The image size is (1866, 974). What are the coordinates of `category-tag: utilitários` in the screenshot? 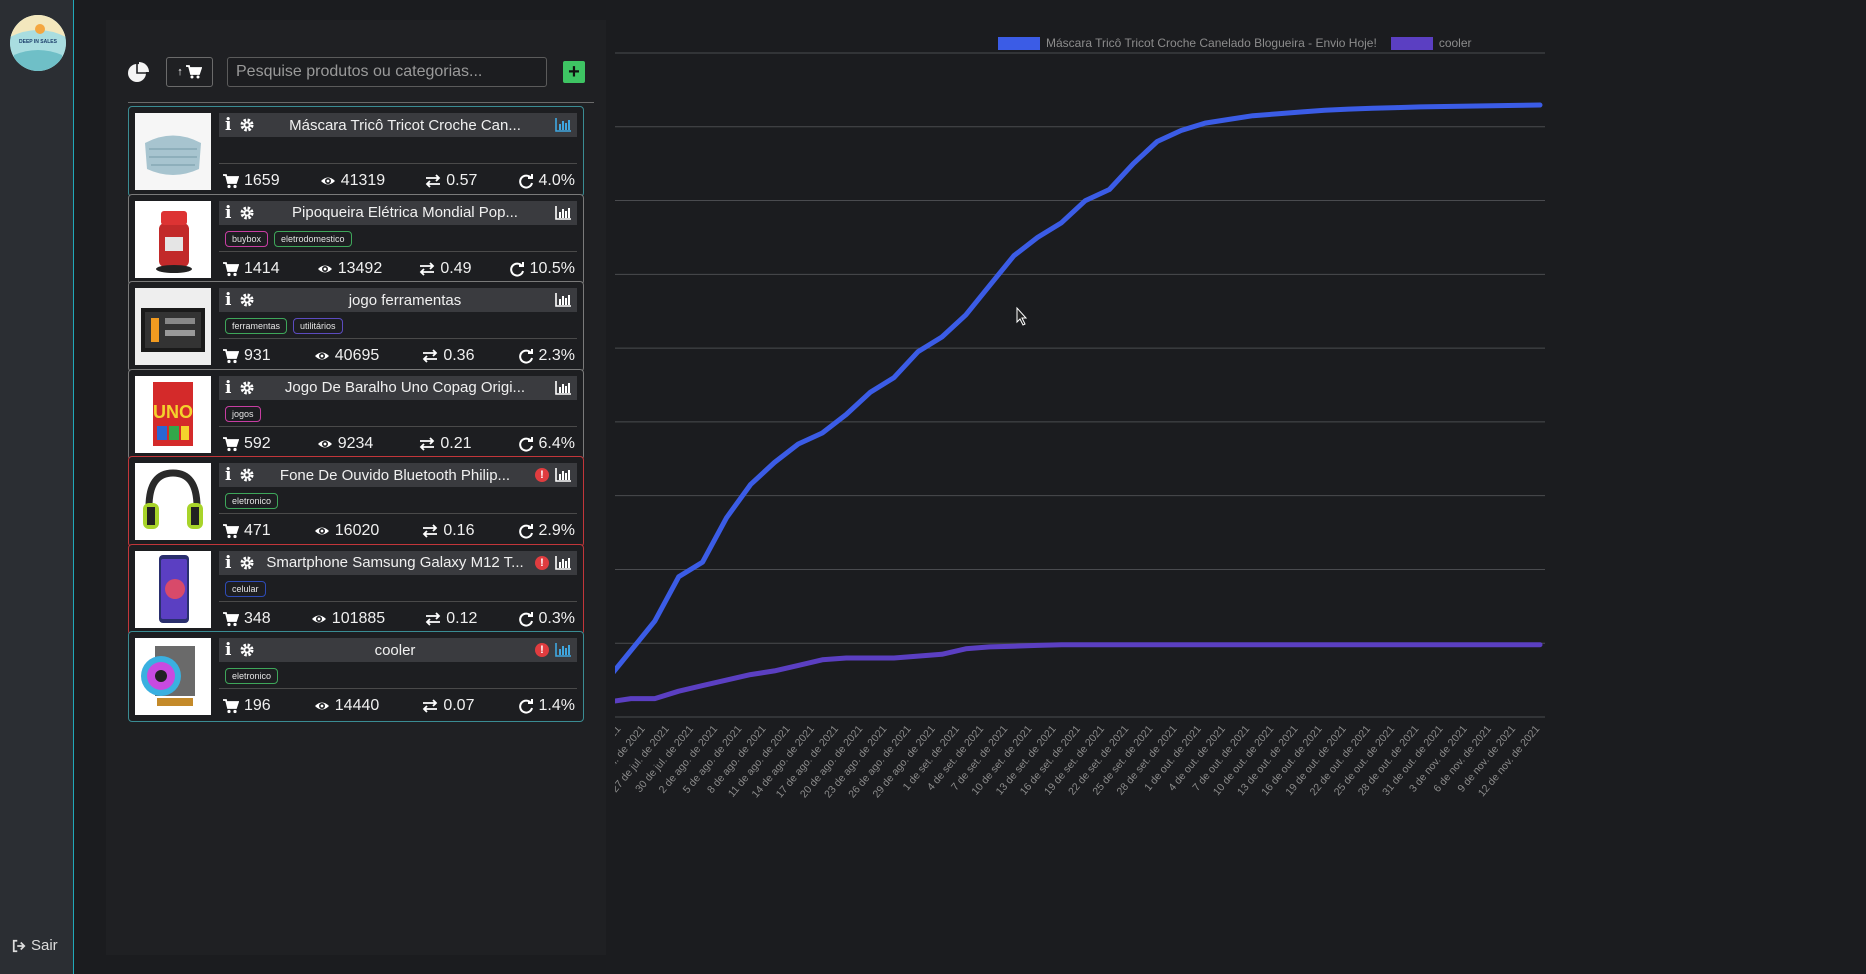 It's located at (318, 326).